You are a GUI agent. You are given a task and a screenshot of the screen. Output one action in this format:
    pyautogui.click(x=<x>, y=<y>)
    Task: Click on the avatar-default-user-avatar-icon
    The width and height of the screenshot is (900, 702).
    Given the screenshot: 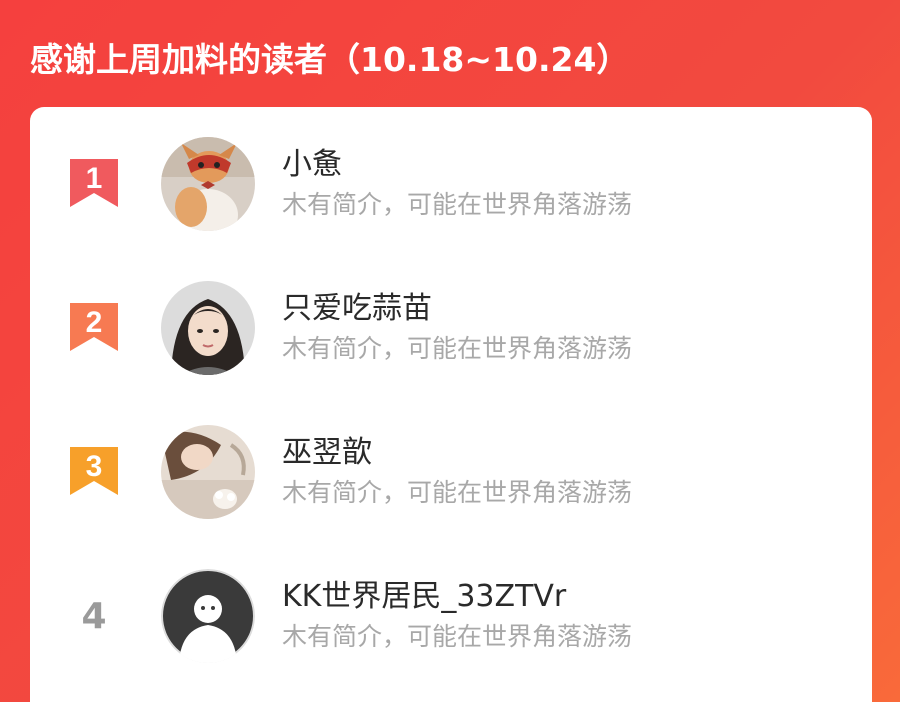 What is the action you would take?
    pyautogui.click(x=208, y=616)
    